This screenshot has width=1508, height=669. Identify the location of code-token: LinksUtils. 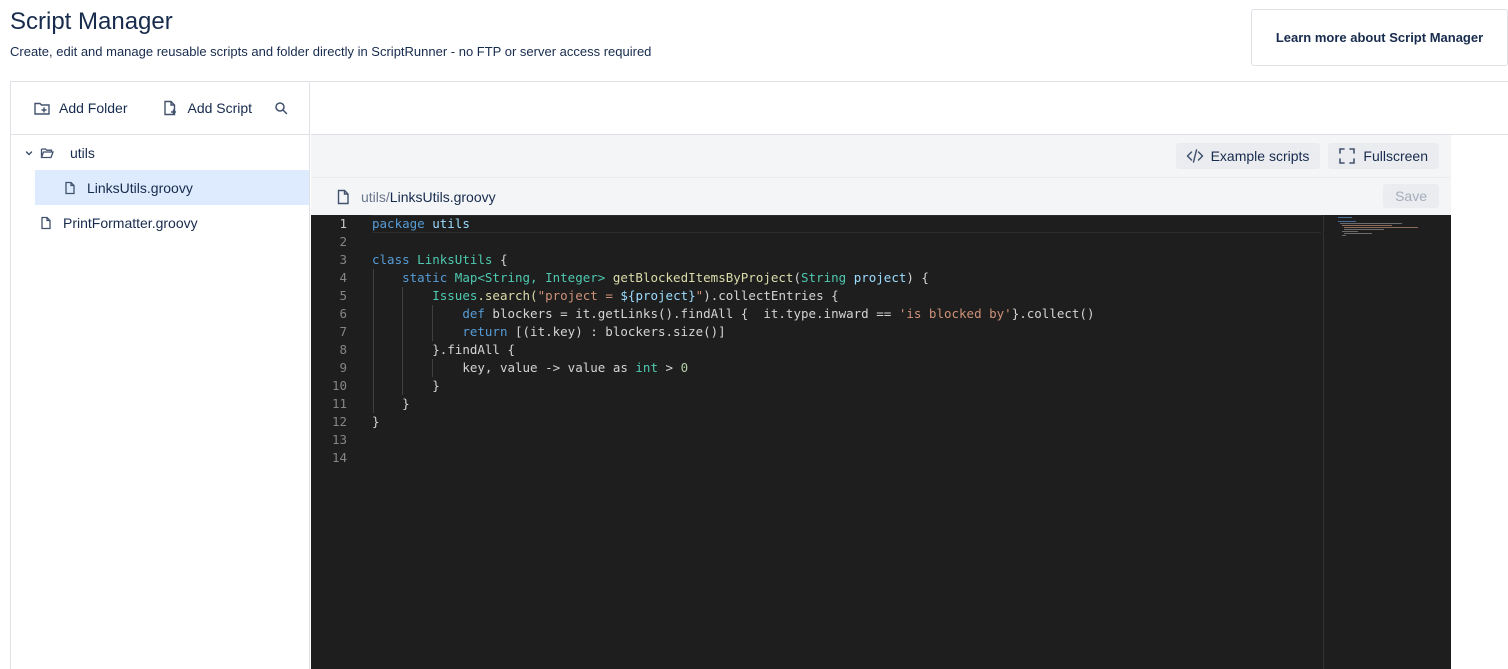
(455, 259).